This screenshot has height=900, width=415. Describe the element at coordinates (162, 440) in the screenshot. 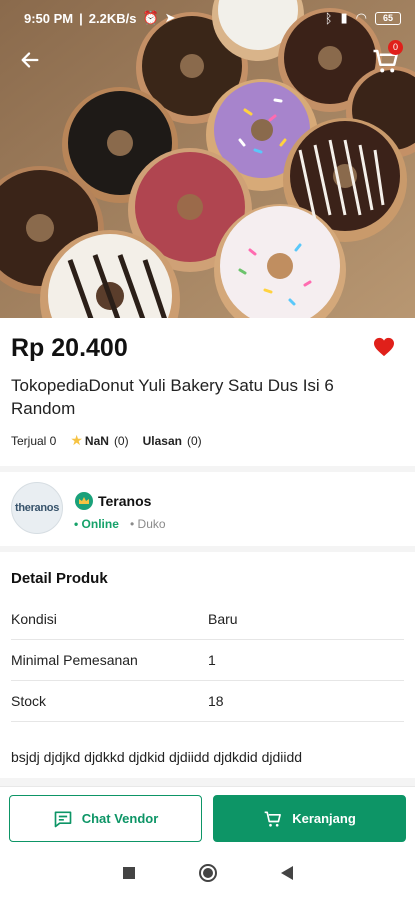

I see `reviews-label: Ulasan` at that location.